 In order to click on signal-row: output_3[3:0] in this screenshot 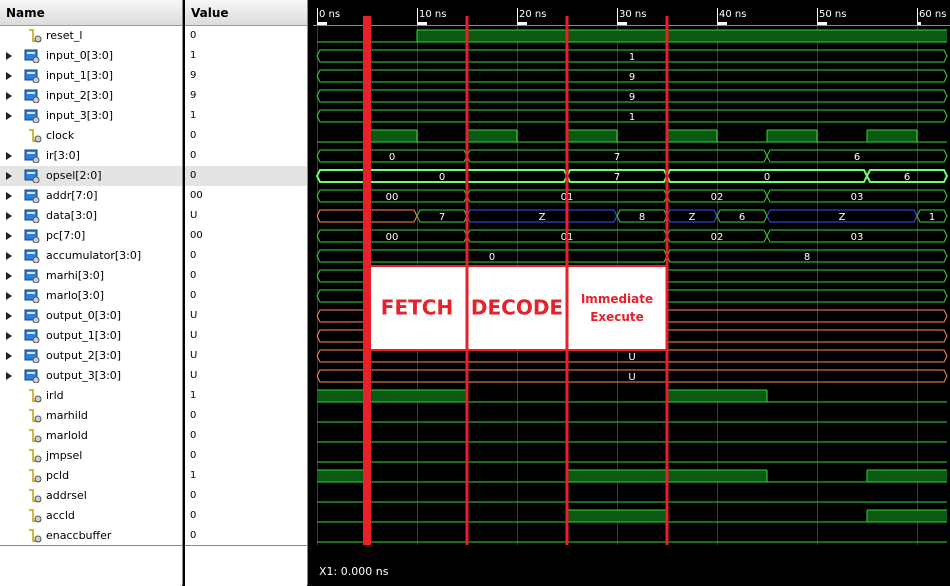, I will do `click(91, 376)`.